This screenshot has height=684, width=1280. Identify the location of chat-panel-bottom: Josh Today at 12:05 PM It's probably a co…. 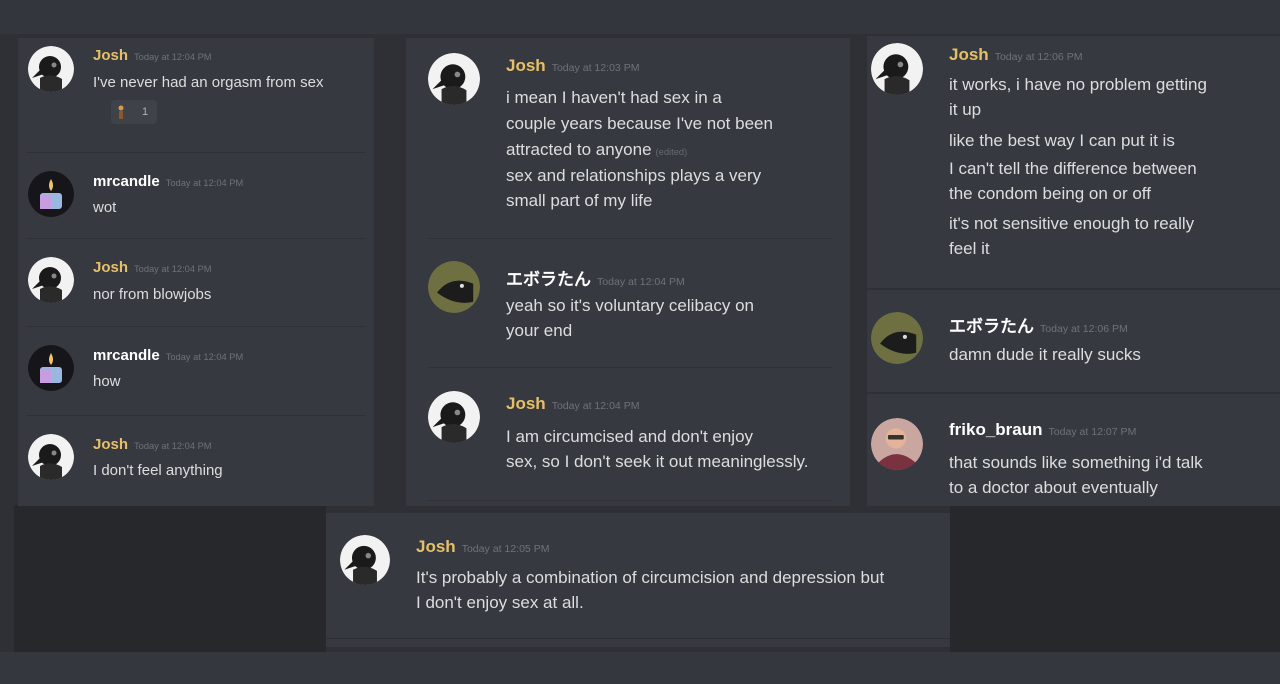
(638, 580).